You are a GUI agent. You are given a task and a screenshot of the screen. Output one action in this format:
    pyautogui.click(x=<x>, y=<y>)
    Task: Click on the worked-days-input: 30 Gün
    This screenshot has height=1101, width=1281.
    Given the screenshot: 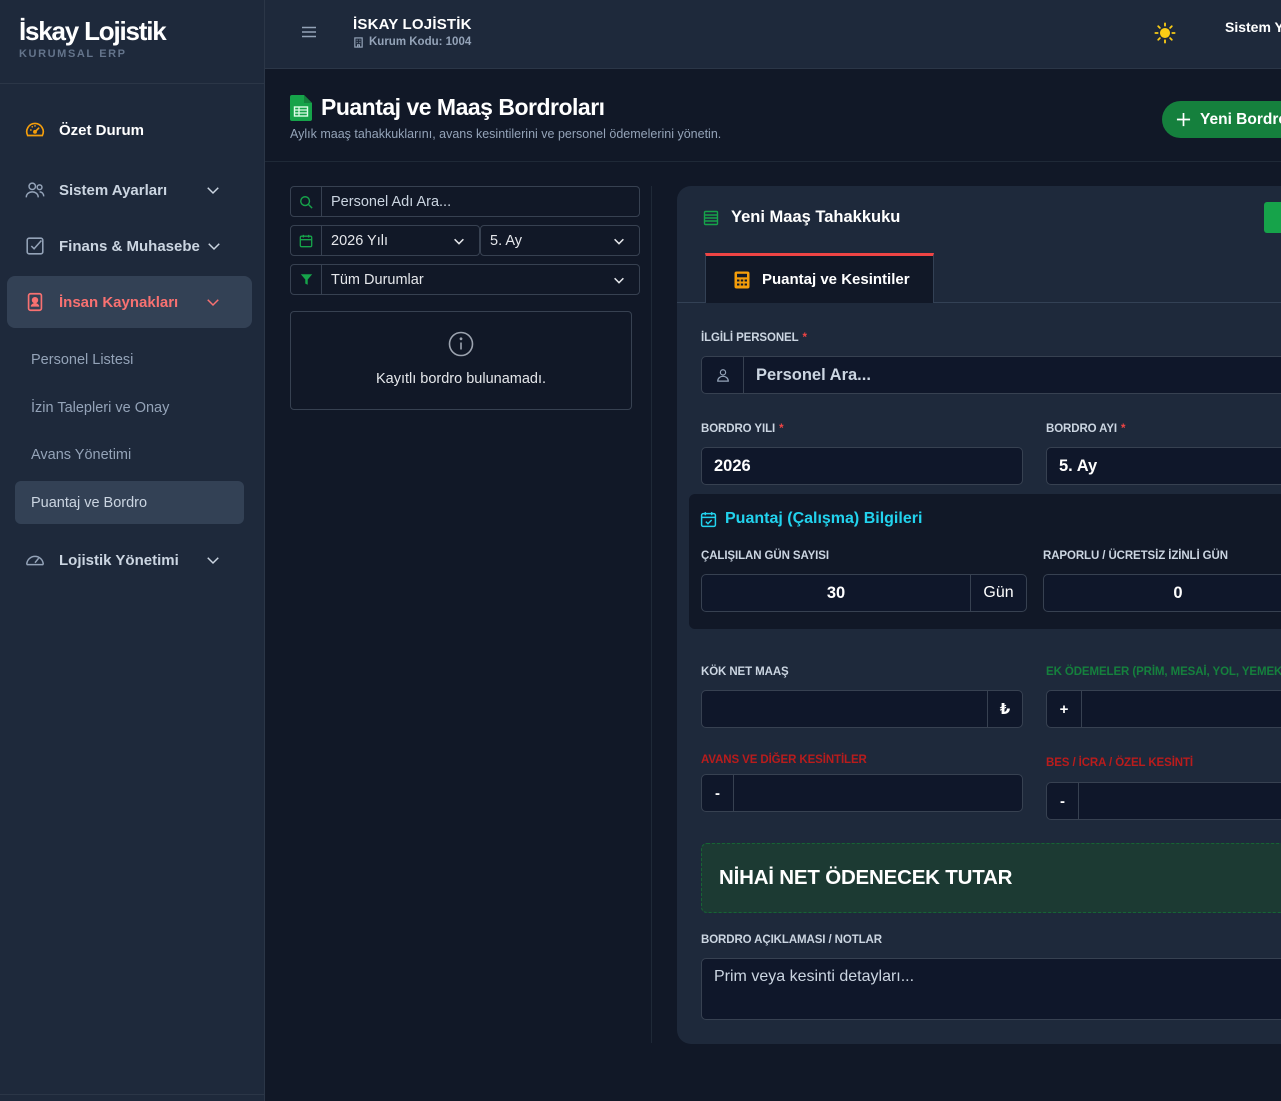 What is the action you would take?
    pyautogui.click(x=864, y=593)
    